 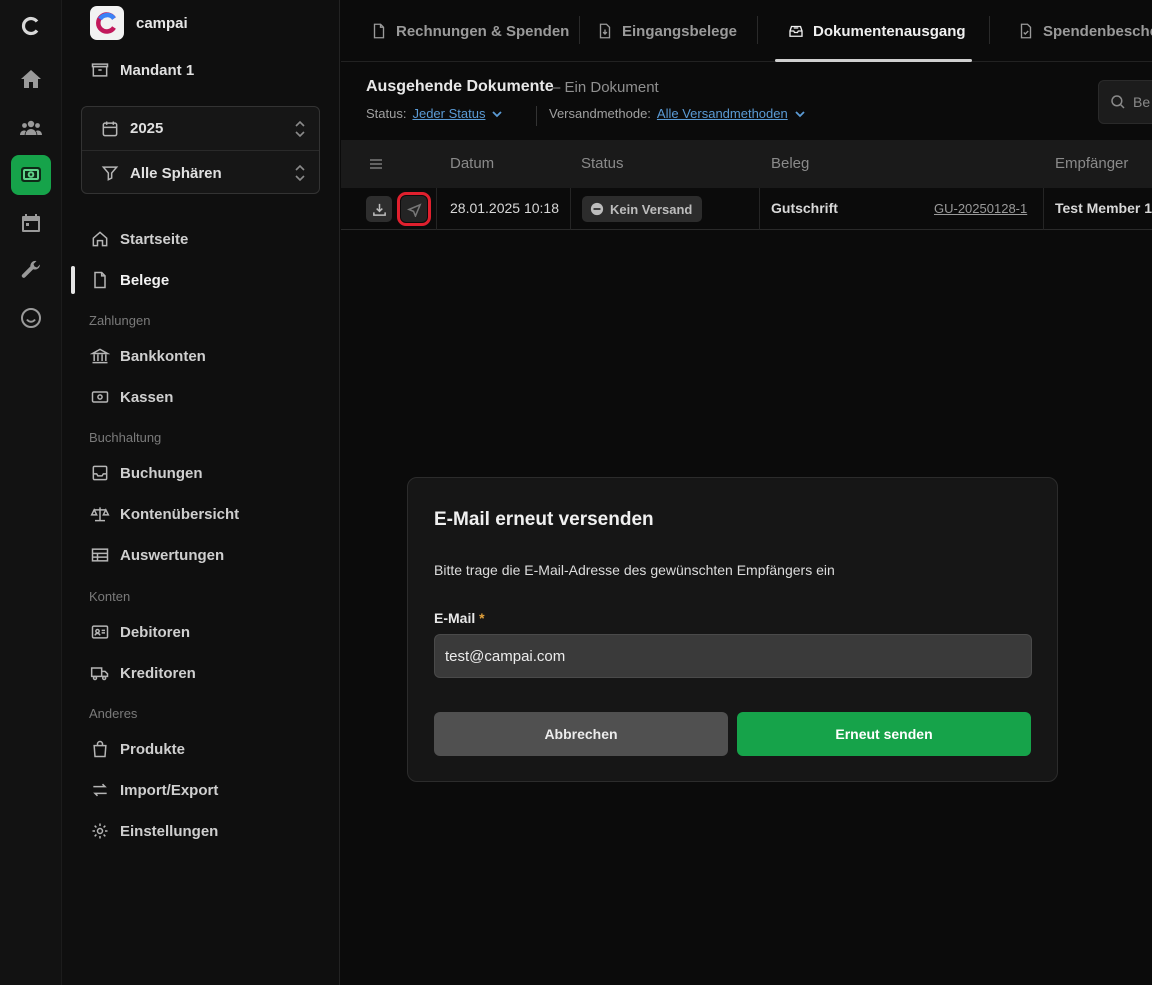 I want to click on nav-item-einstellungen: Einstellungen, so click(x=154, y=831).